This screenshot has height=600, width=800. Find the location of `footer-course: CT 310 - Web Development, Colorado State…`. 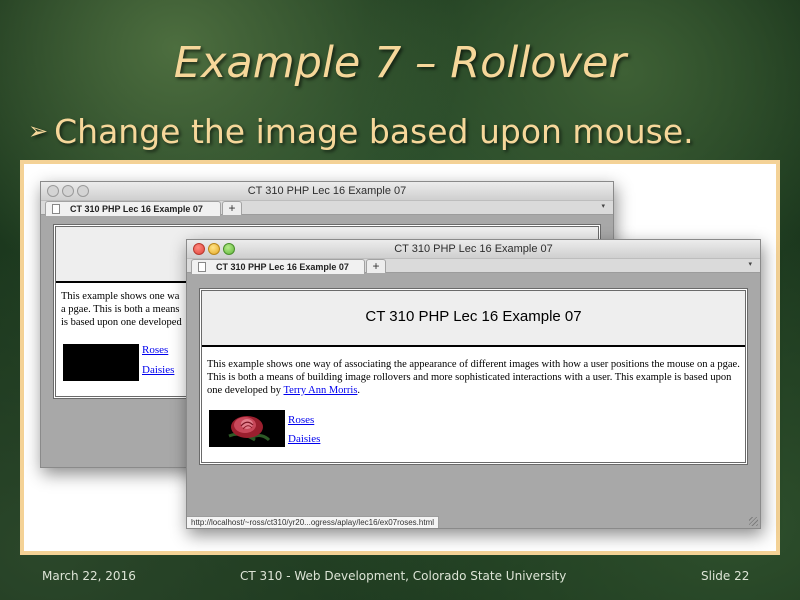

footer-course: CT 310 - Web Development, Colorado State… is located at coordinates (403, 576).